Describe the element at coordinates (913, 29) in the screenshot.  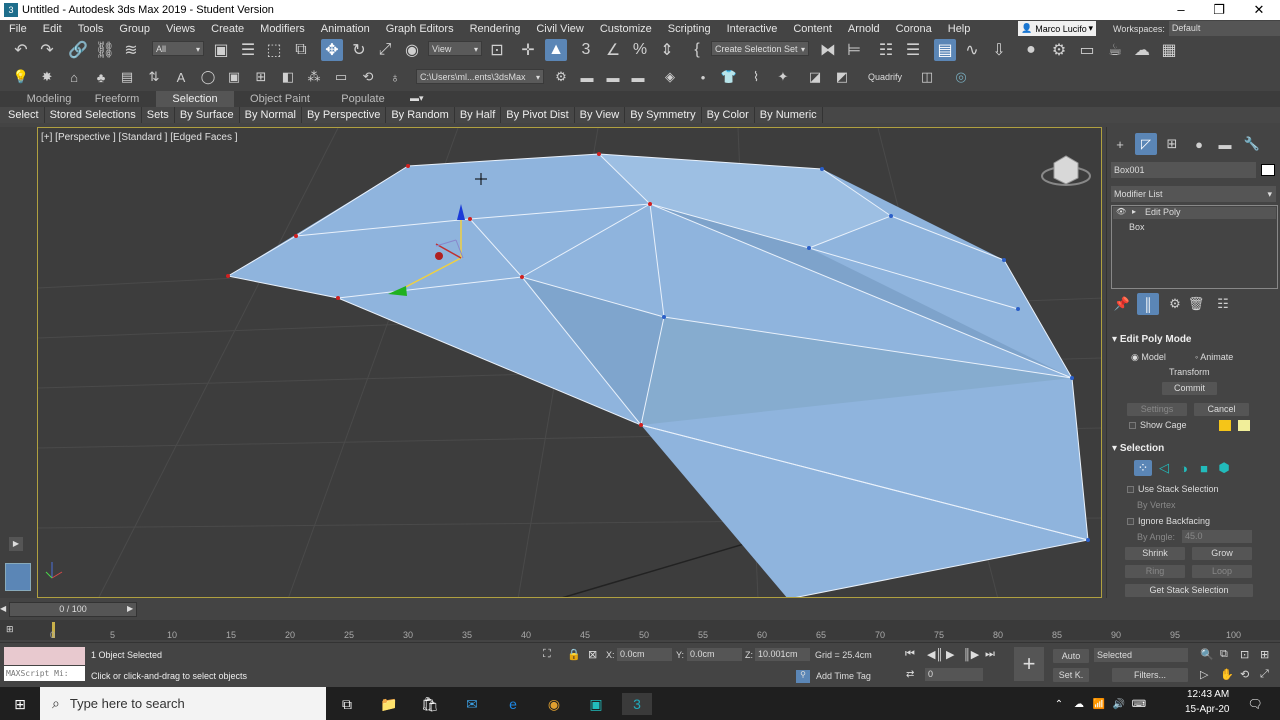
I see `menu-corona: Corona` at that location.